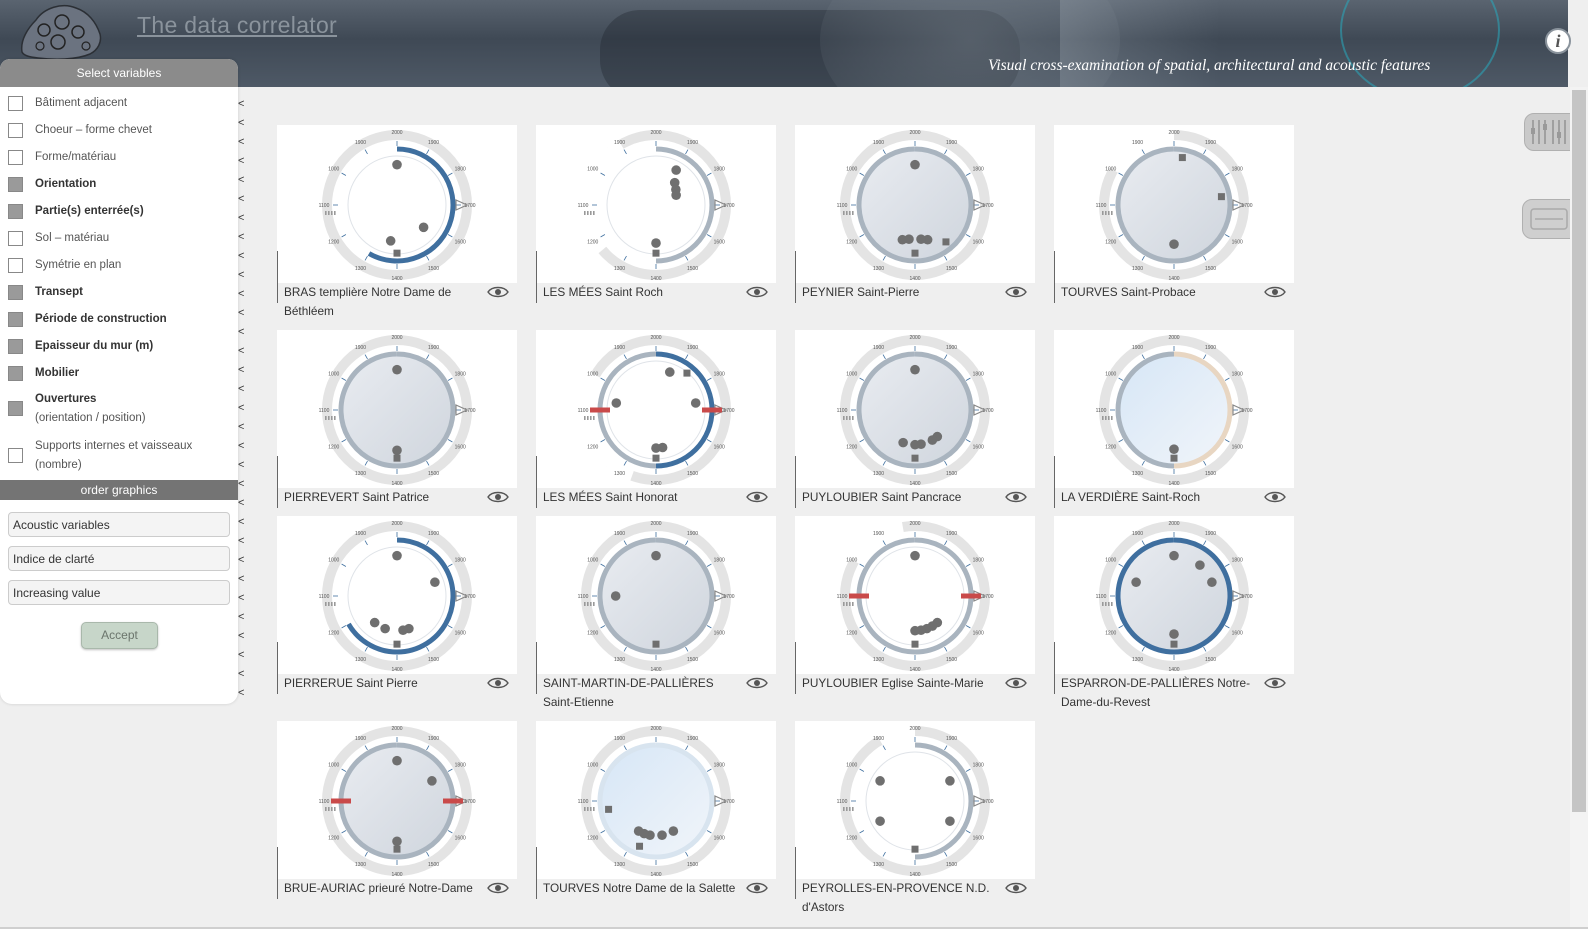 This screenshot has height=929, width=1588. What do you see at coordinates (119, 635) in the screenshot?
I see `accept-button: Accept` at bounding box center [119, 635].